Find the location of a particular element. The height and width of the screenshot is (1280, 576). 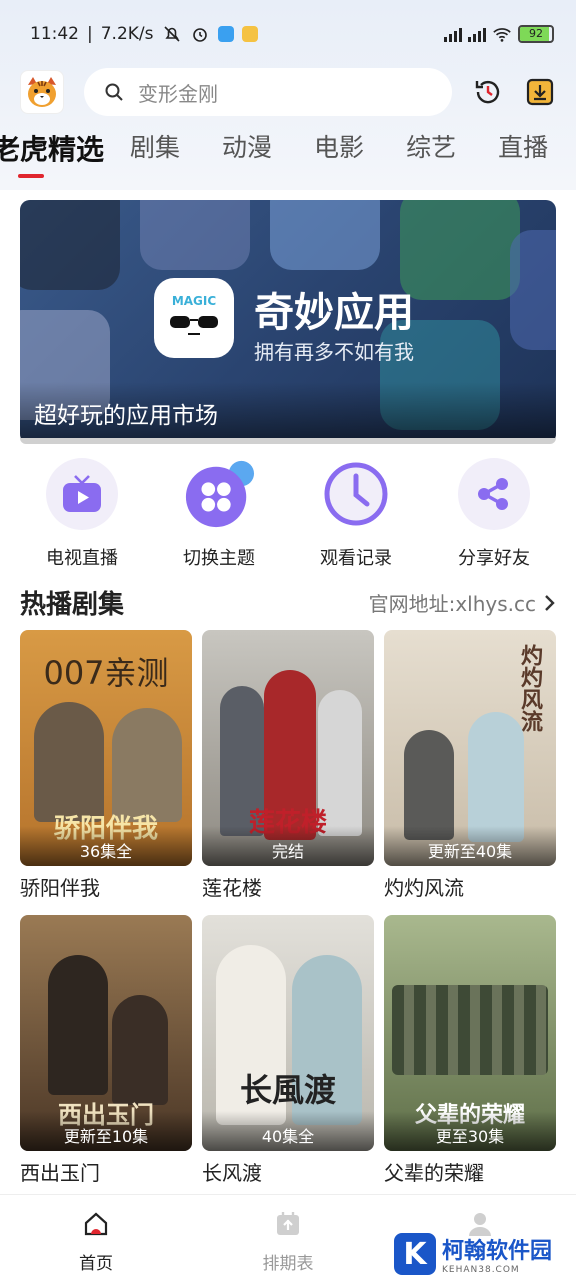

mute-bell-icon is located at coordinates (172, 34).